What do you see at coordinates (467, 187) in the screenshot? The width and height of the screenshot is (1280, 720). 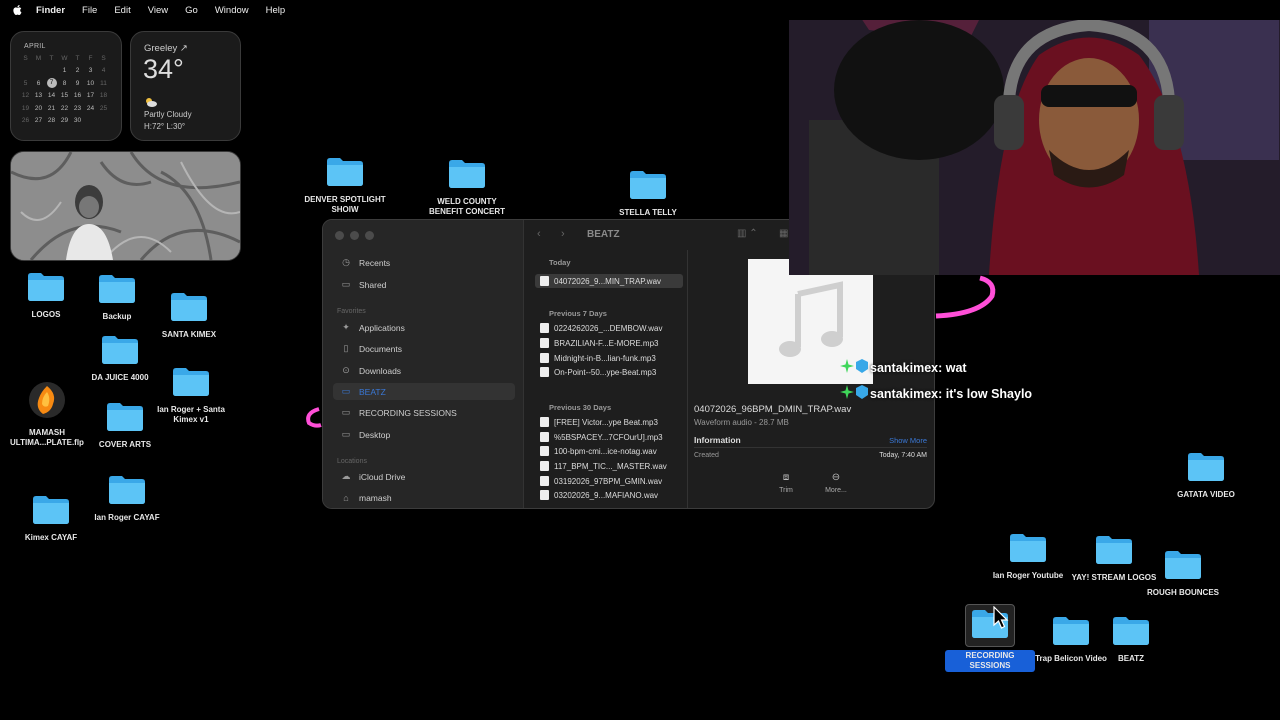 I see `desktop-icon-weld-county-benefit-concert: WELD COUNTY BENEFIT CONCERT` at bounding box center [467, 187].